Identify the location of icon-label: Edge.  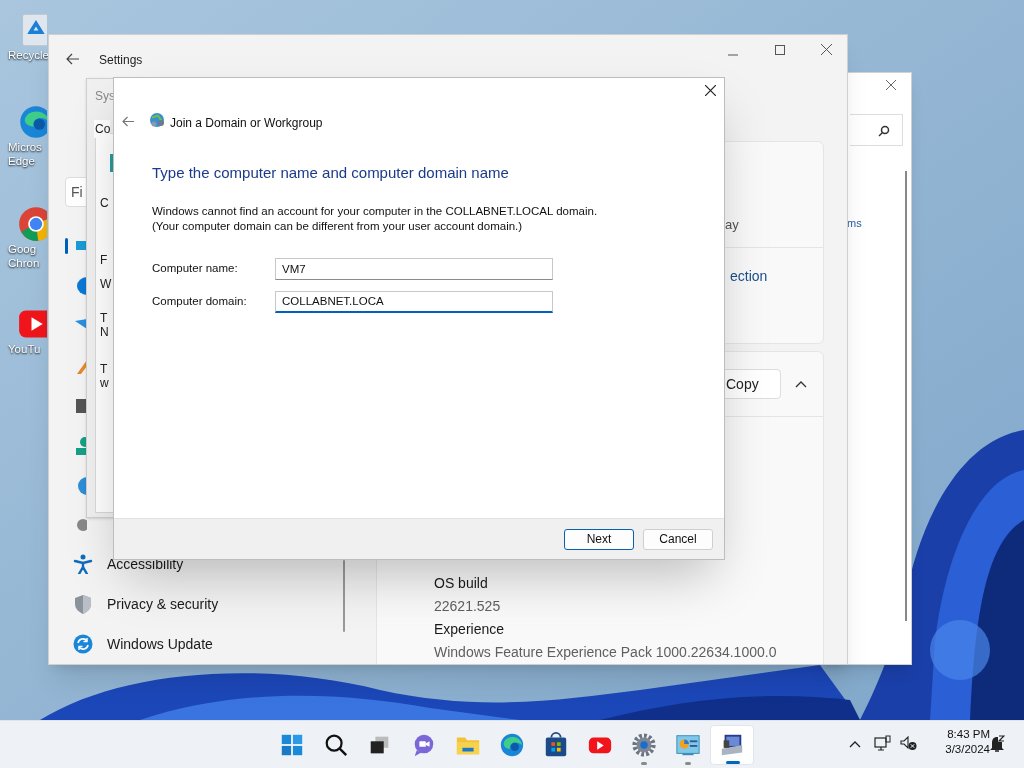
(21, 161).